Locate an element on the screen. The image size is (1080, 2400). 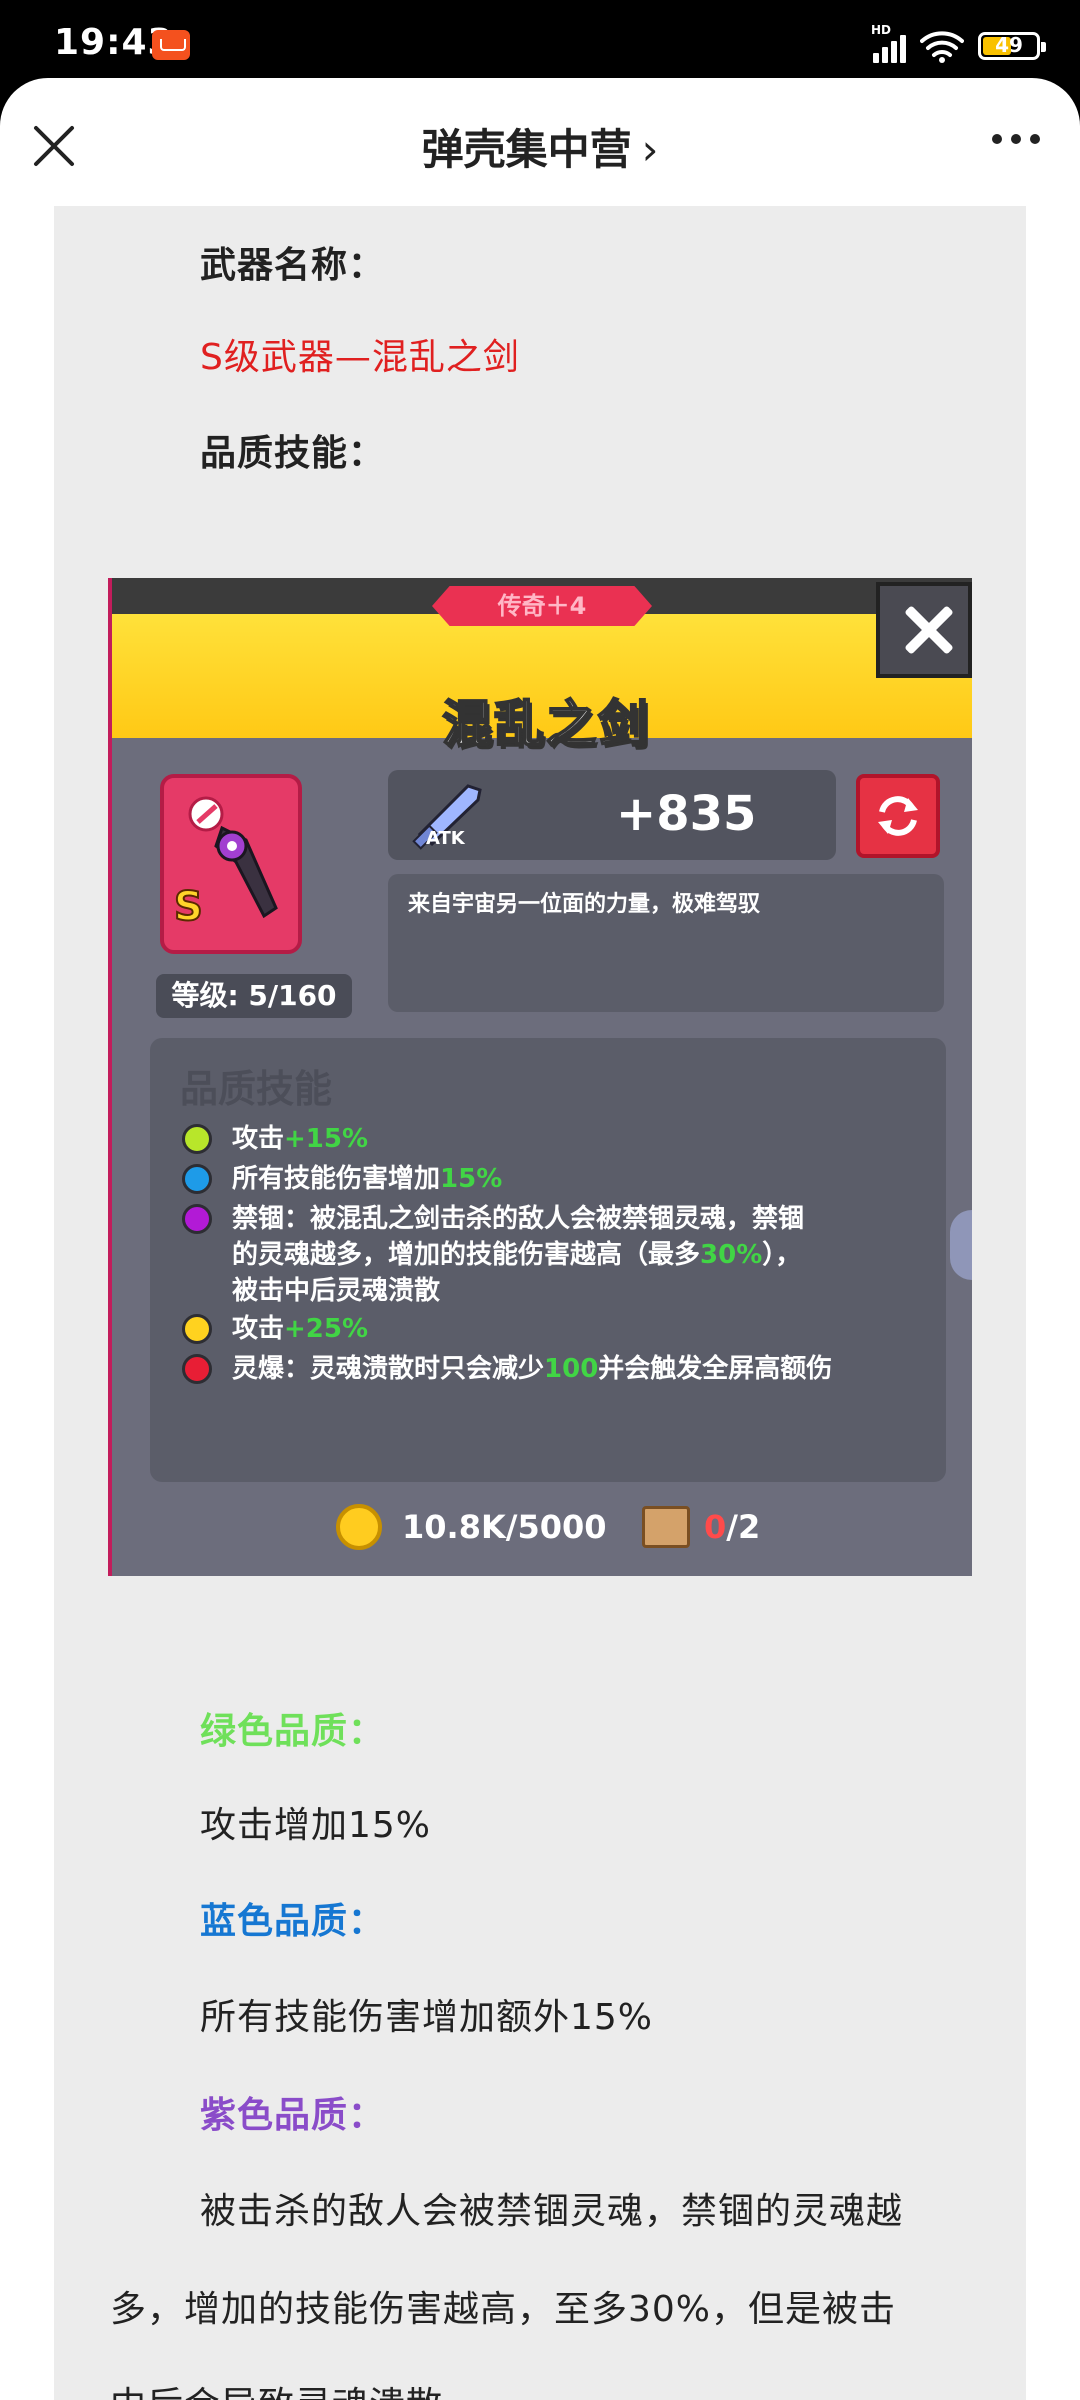
coin-icon is located at coordinates (359, 1527).